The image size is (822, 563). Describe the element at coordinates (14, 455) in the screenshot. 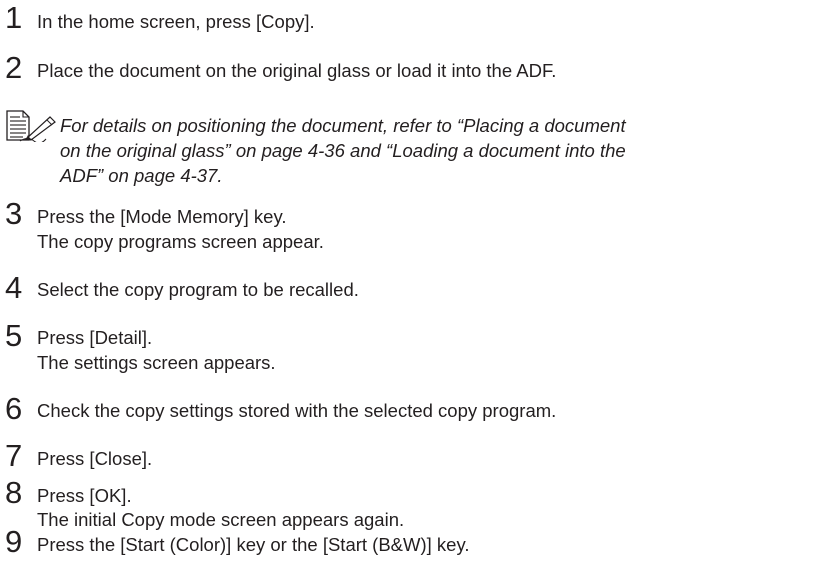

I see `step-number: 7` at that location.